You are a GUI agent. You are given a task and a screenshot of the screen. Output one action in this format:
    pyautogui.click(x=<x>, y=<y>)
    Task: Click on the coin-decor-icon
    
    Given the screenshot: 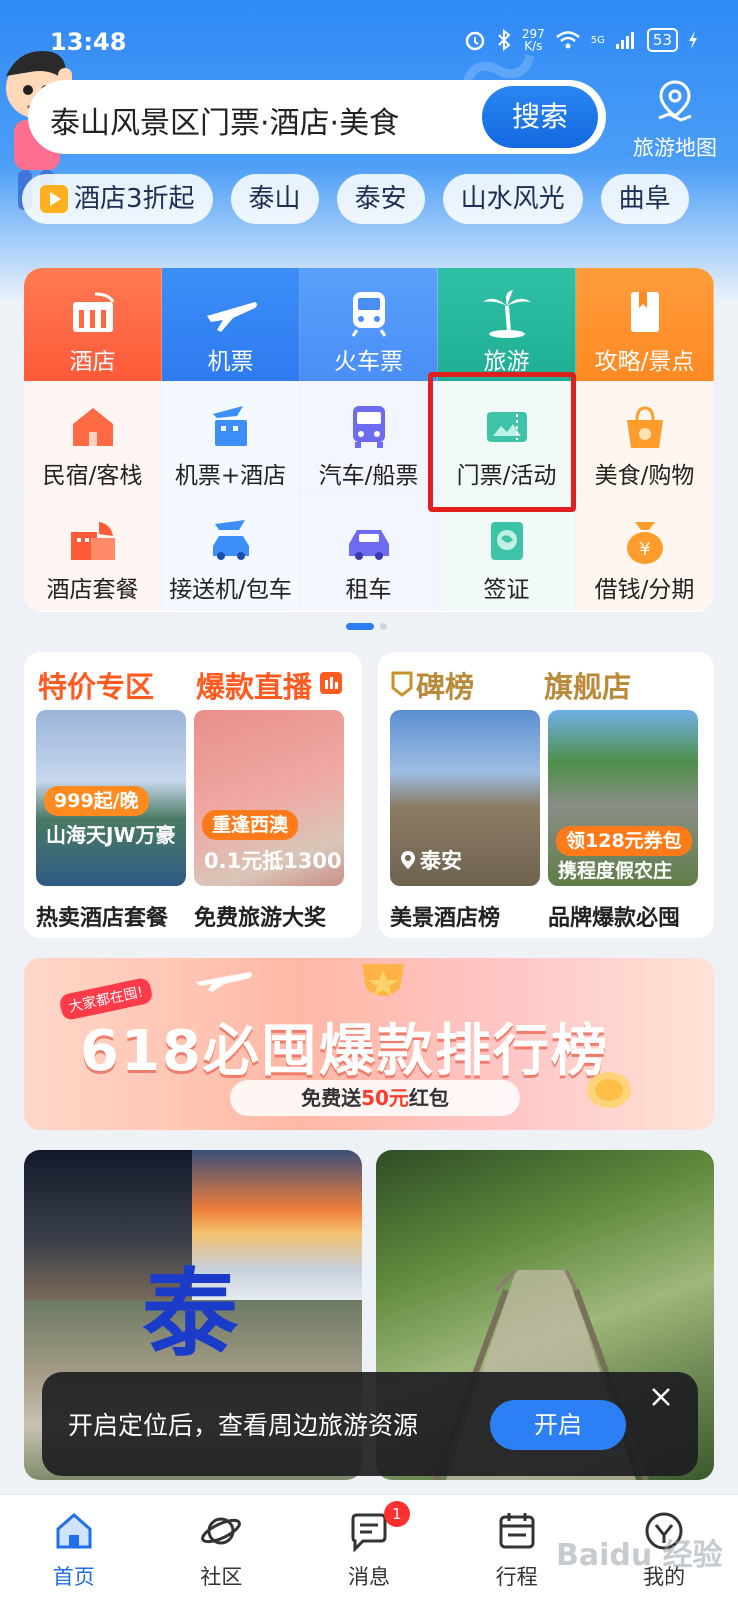 What is the action you would take?
    pyautogui.click(x=609, y=1090)
    